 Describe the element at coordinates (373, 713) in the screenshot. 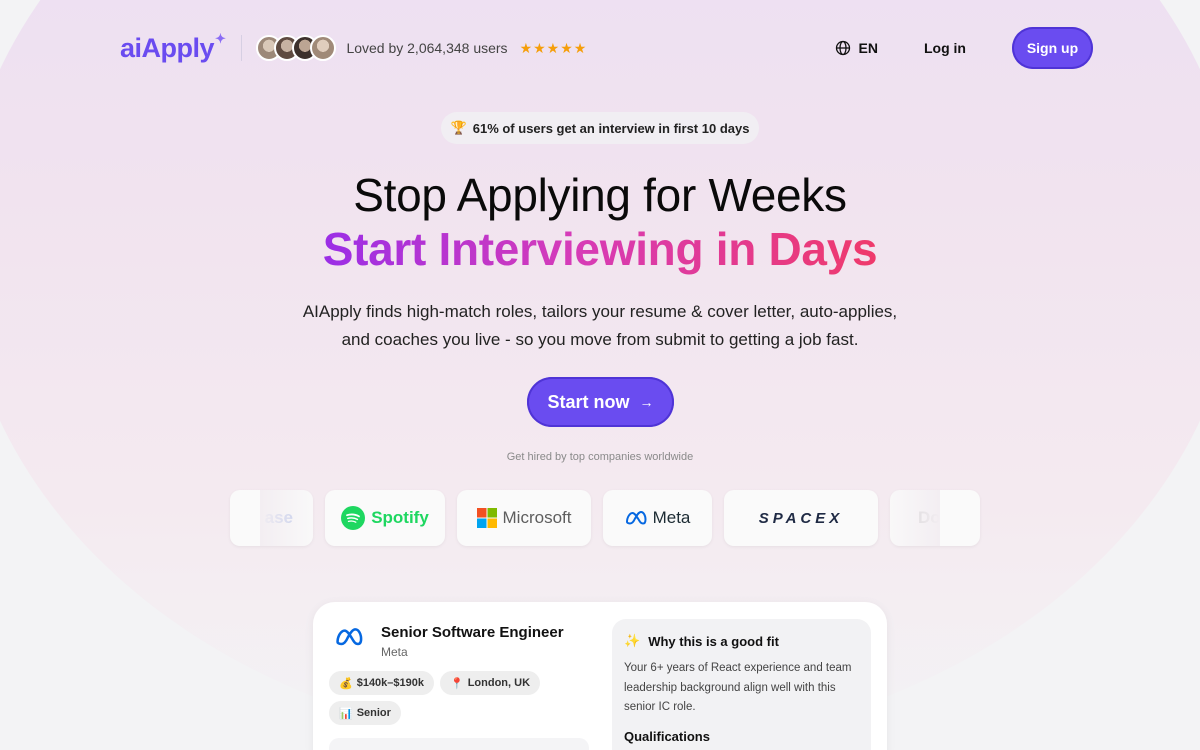

I see `level-label: Senior` at that location.